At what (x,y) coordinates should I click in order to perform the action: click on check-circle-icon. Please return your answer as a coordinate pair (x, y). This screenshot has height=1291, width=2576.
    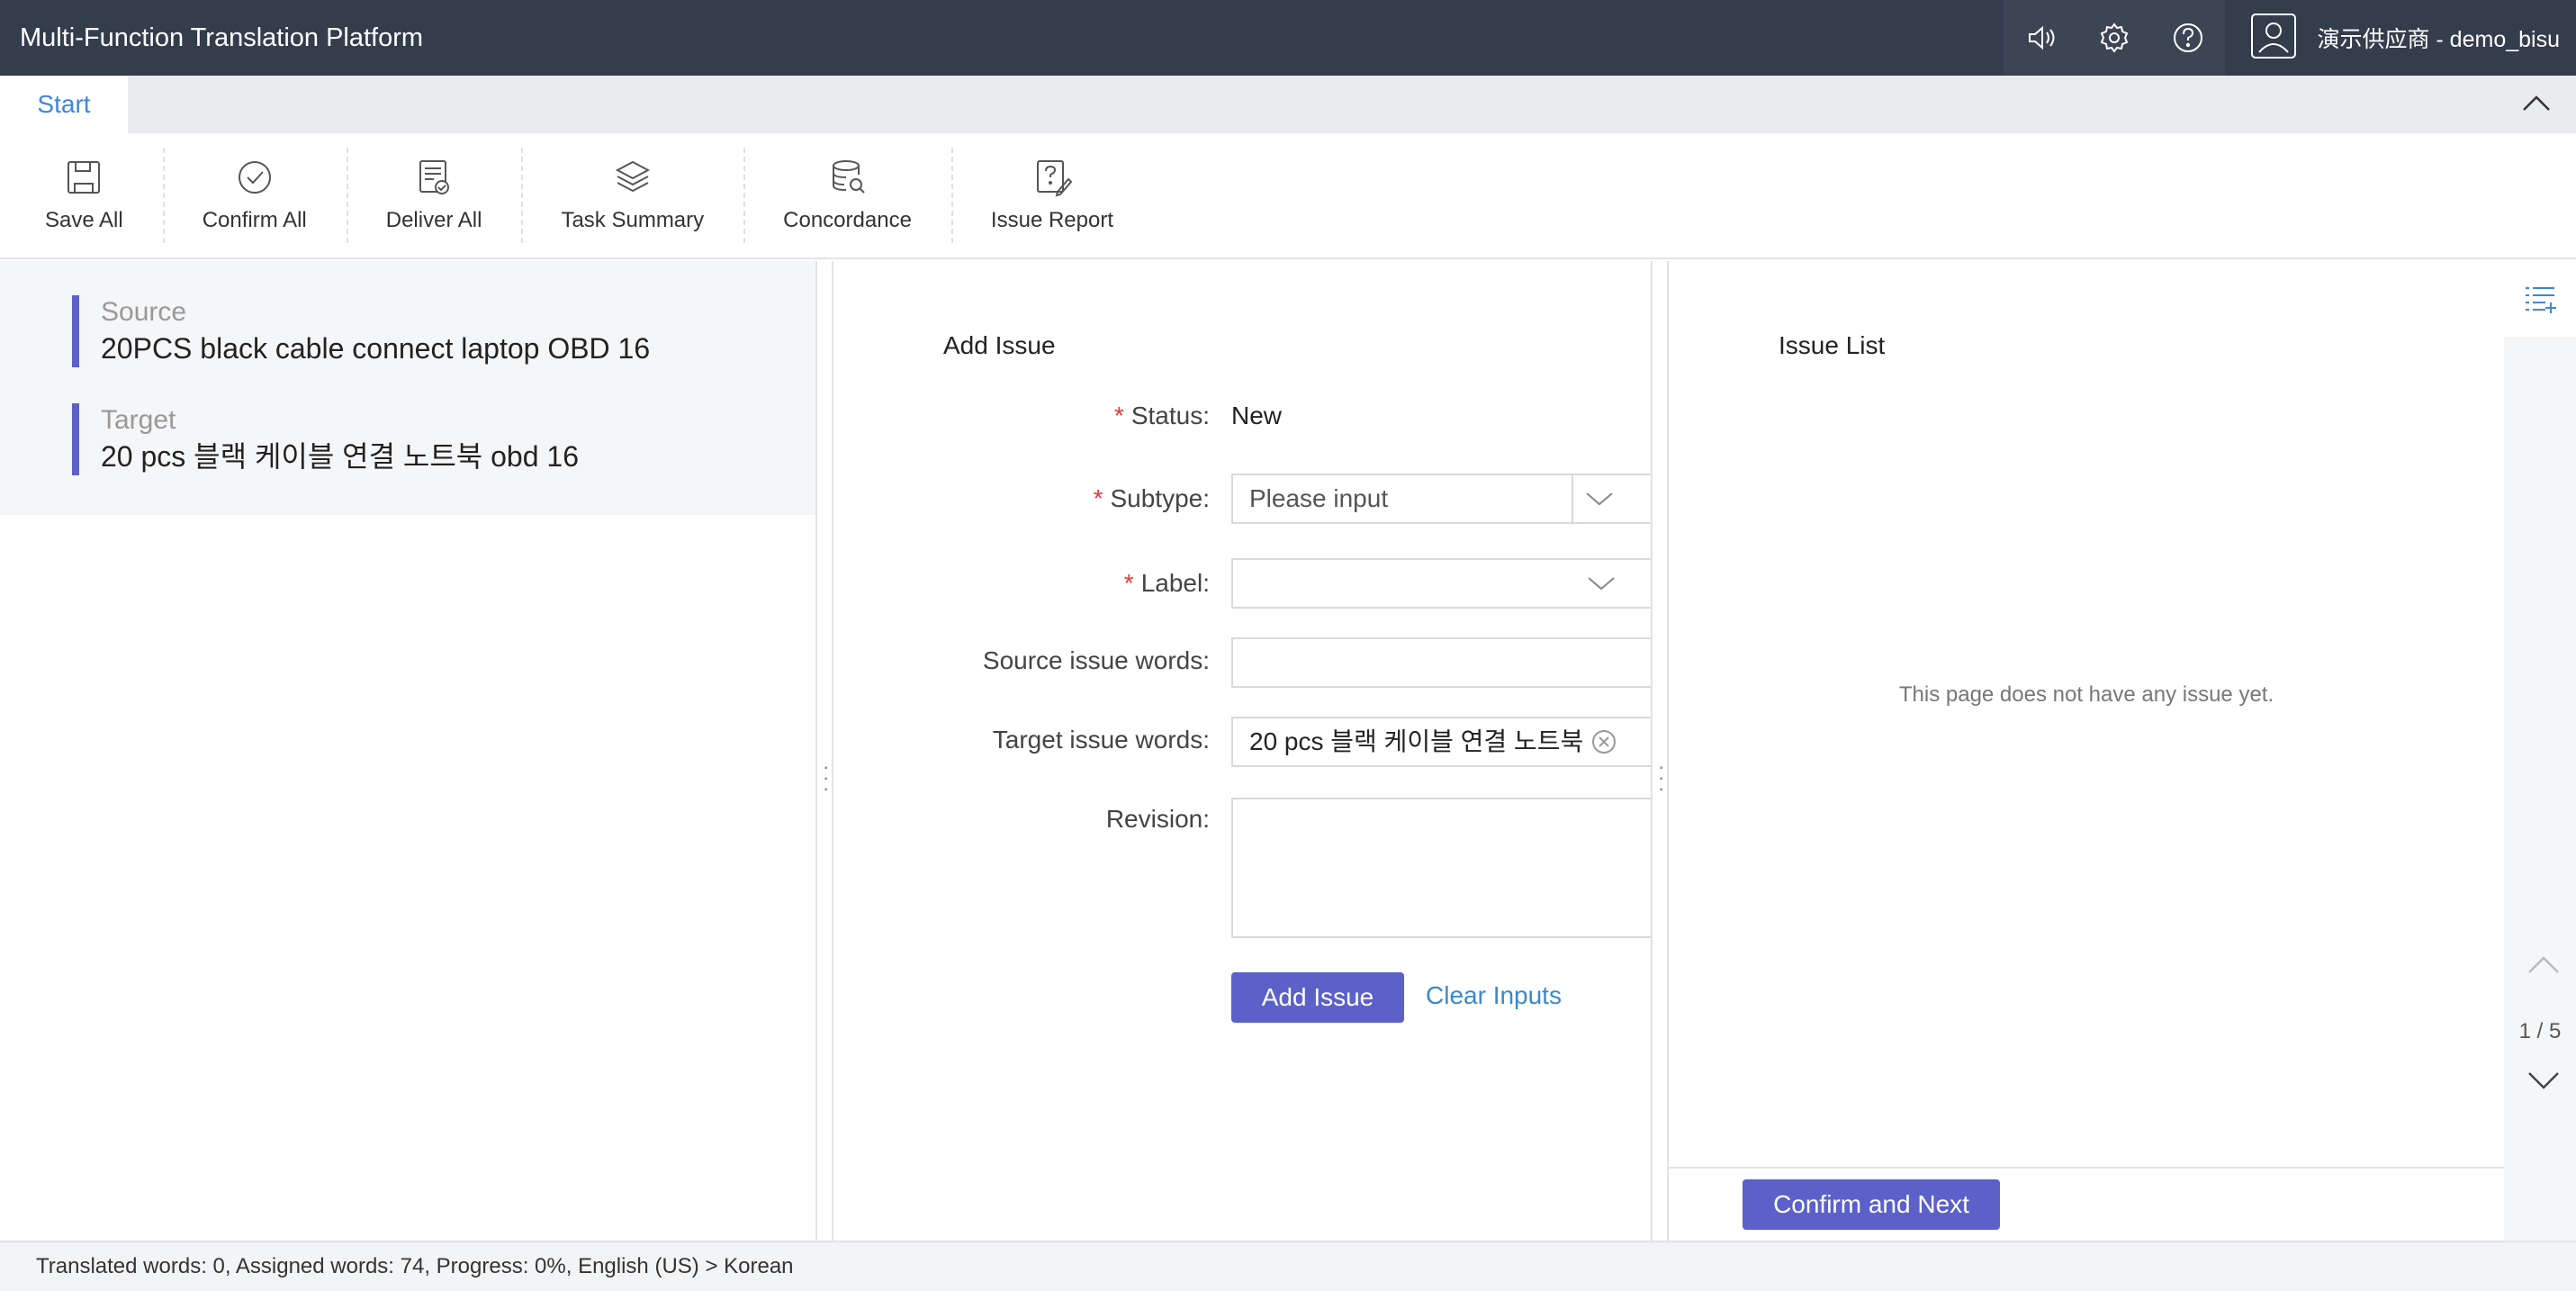
    Looking at the image, I should click on (254, 177).